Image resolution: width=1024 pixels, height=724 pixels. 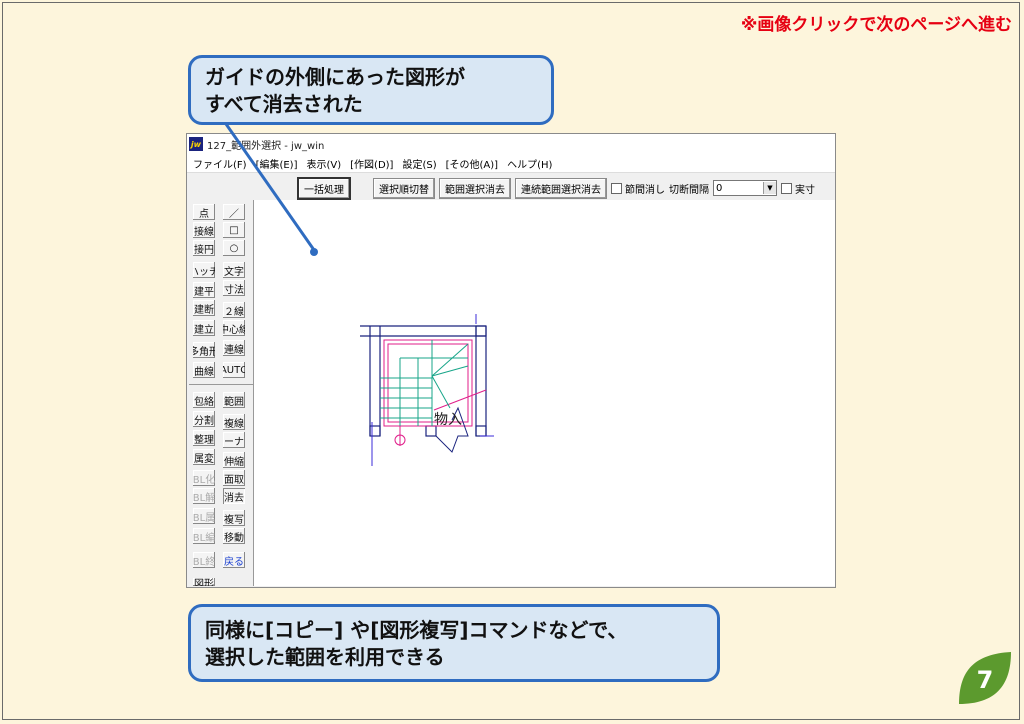 I want to click on tool-block-attr: BL属, so click(x=204, y=516).